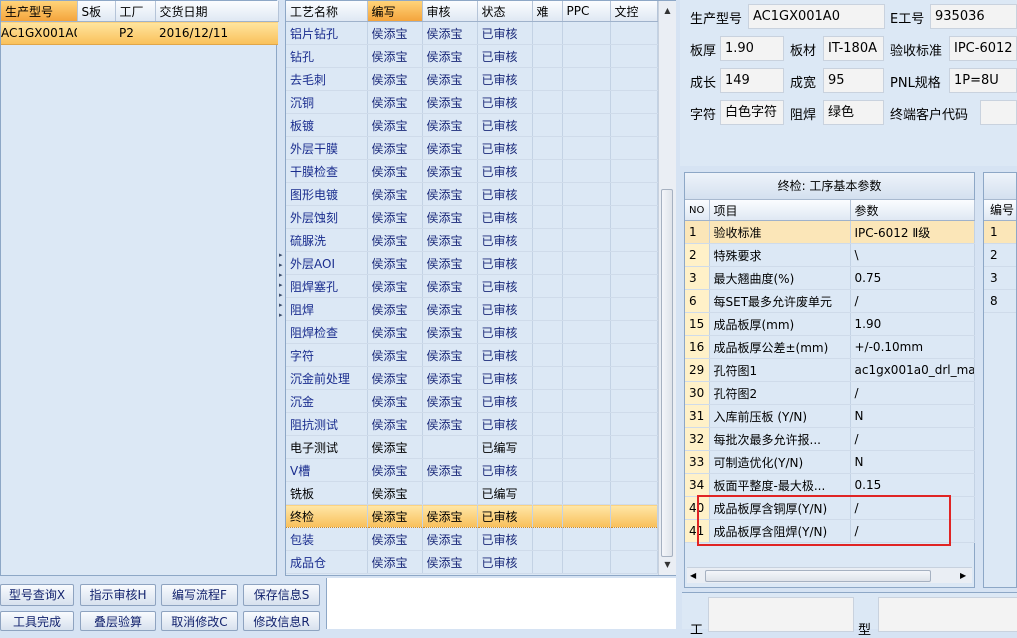 The height and width of the screenshot is (638, 1017). I want to click on param-row: 1 验收标准 IPC-6012 Ⅱ级, so click(830, 232).